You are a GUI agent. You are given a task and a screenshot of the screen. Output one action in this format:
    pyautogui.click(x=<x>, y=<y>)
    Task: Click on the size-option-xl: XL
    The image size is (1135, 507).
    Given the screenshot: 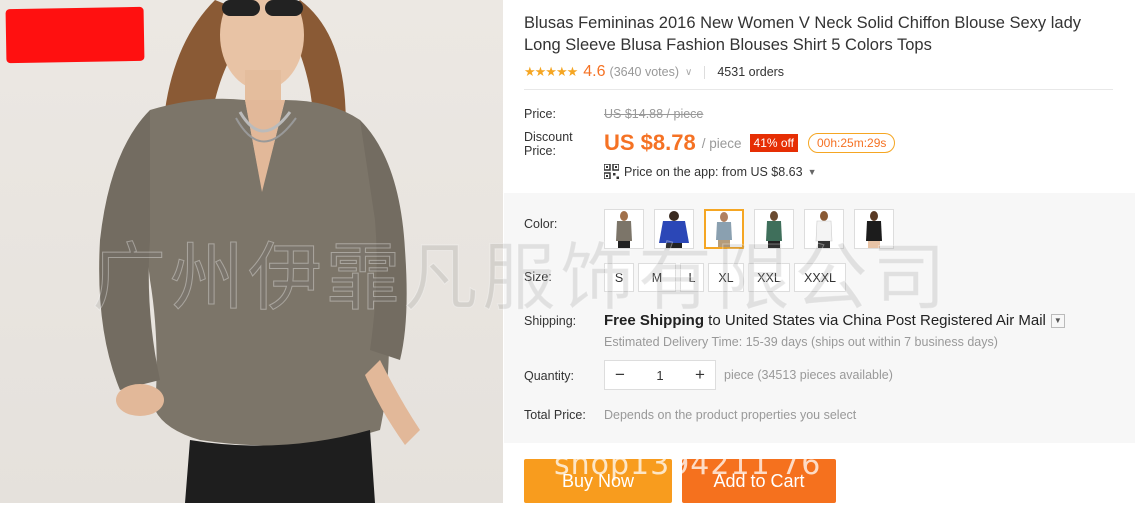 What is the action you would take?
    pyautogui.click(x=726, y=277)
    